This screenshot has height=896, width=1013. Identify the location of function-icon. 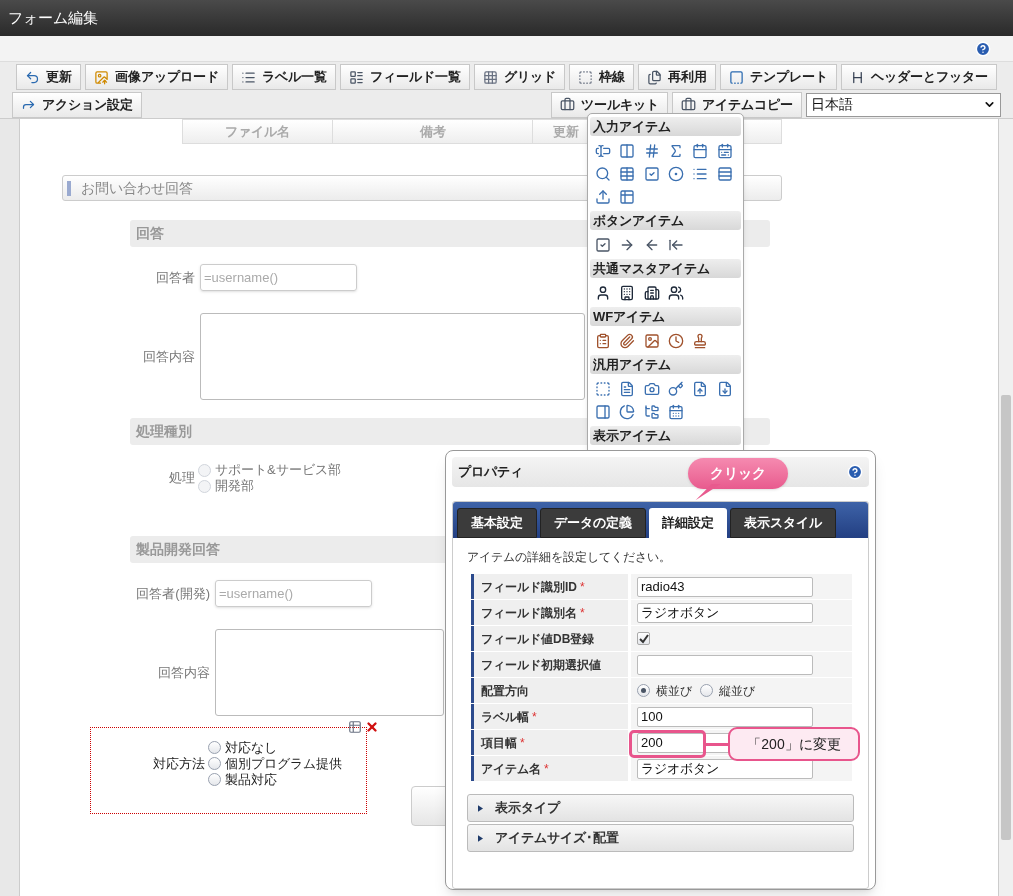
(676, 150).